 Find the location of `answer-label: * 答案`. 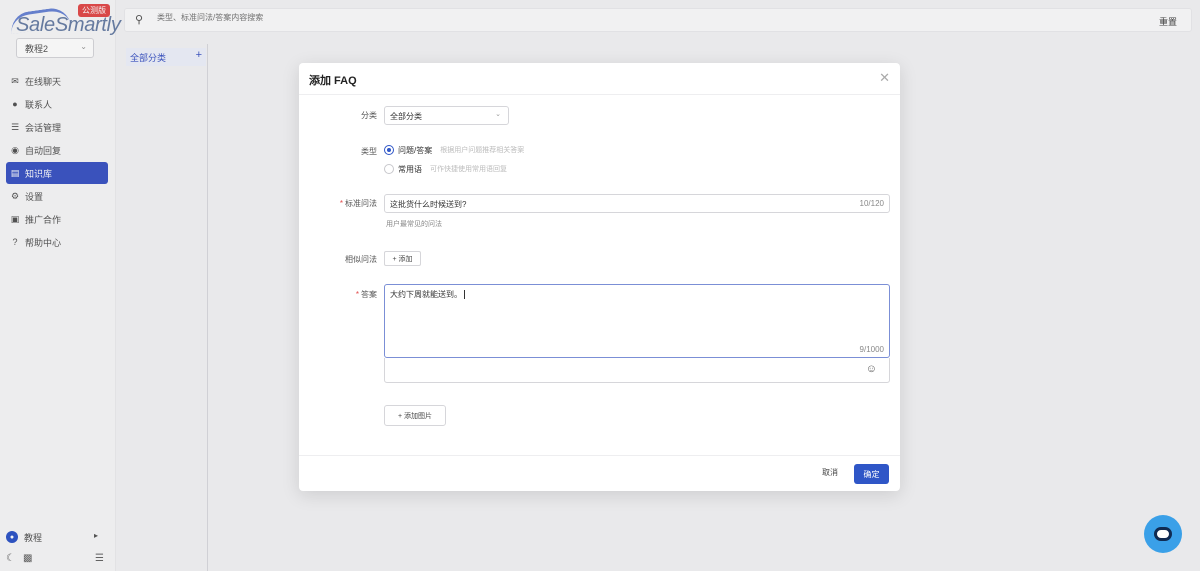

answer-label: * 答案 is located at coordinates (342, 294).